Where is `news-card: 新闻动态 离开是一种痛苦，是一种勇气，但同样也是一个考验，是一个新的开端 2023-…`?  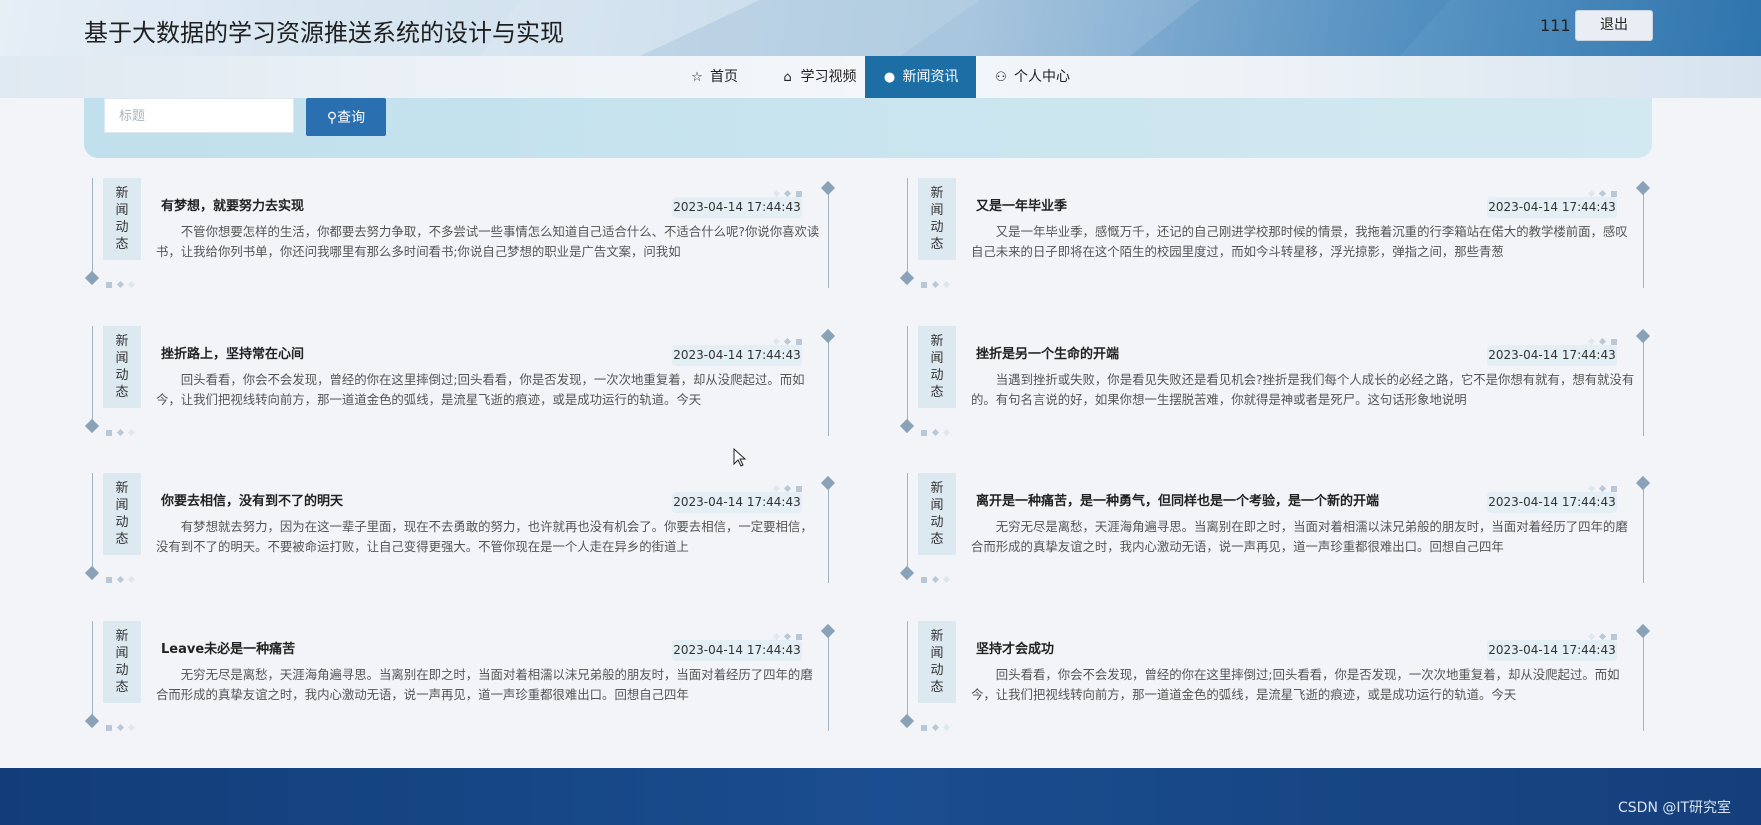
news-card: 新闻动态 离开是一种痛苦，是一种勇气，但同样也是一个考验，是一个新的开端 2023-… is located at coordinates (1275, 529).